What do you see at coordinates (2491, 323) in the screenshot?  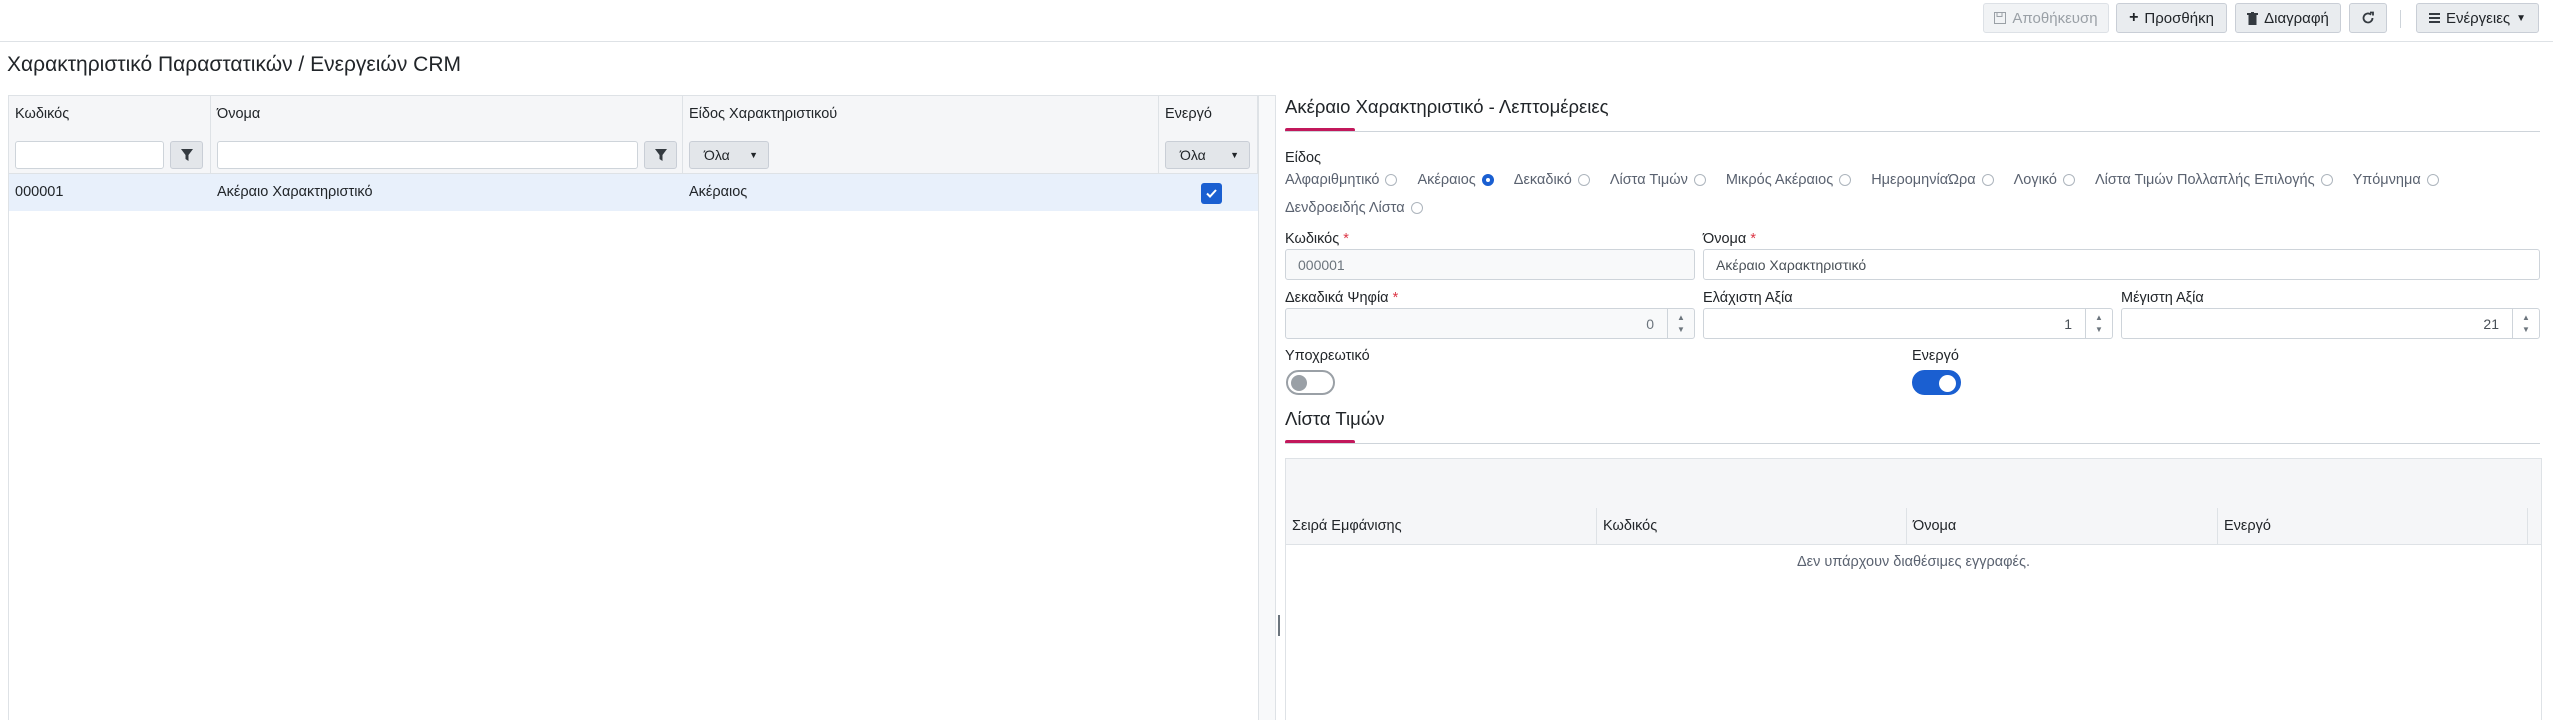 I see `max-value: 21` at bounding box center [2491, 323].